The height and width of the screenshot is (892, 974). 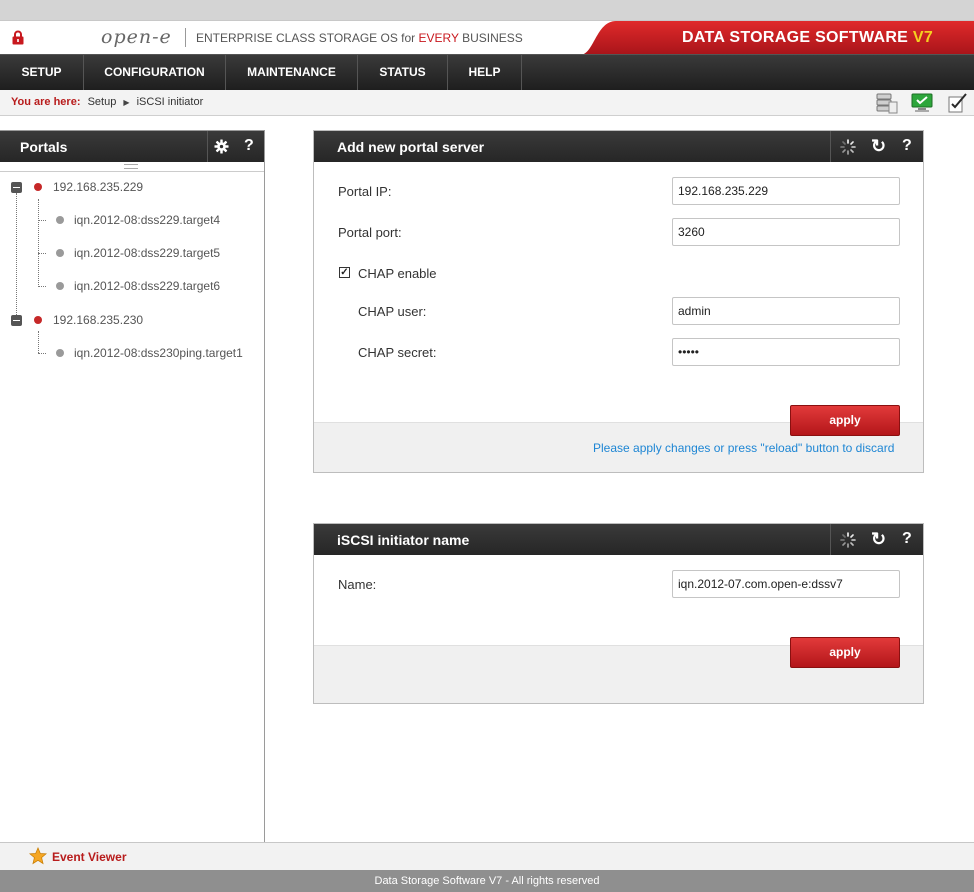 I want to click on portal-ip-input, so click(x=786, y=191).